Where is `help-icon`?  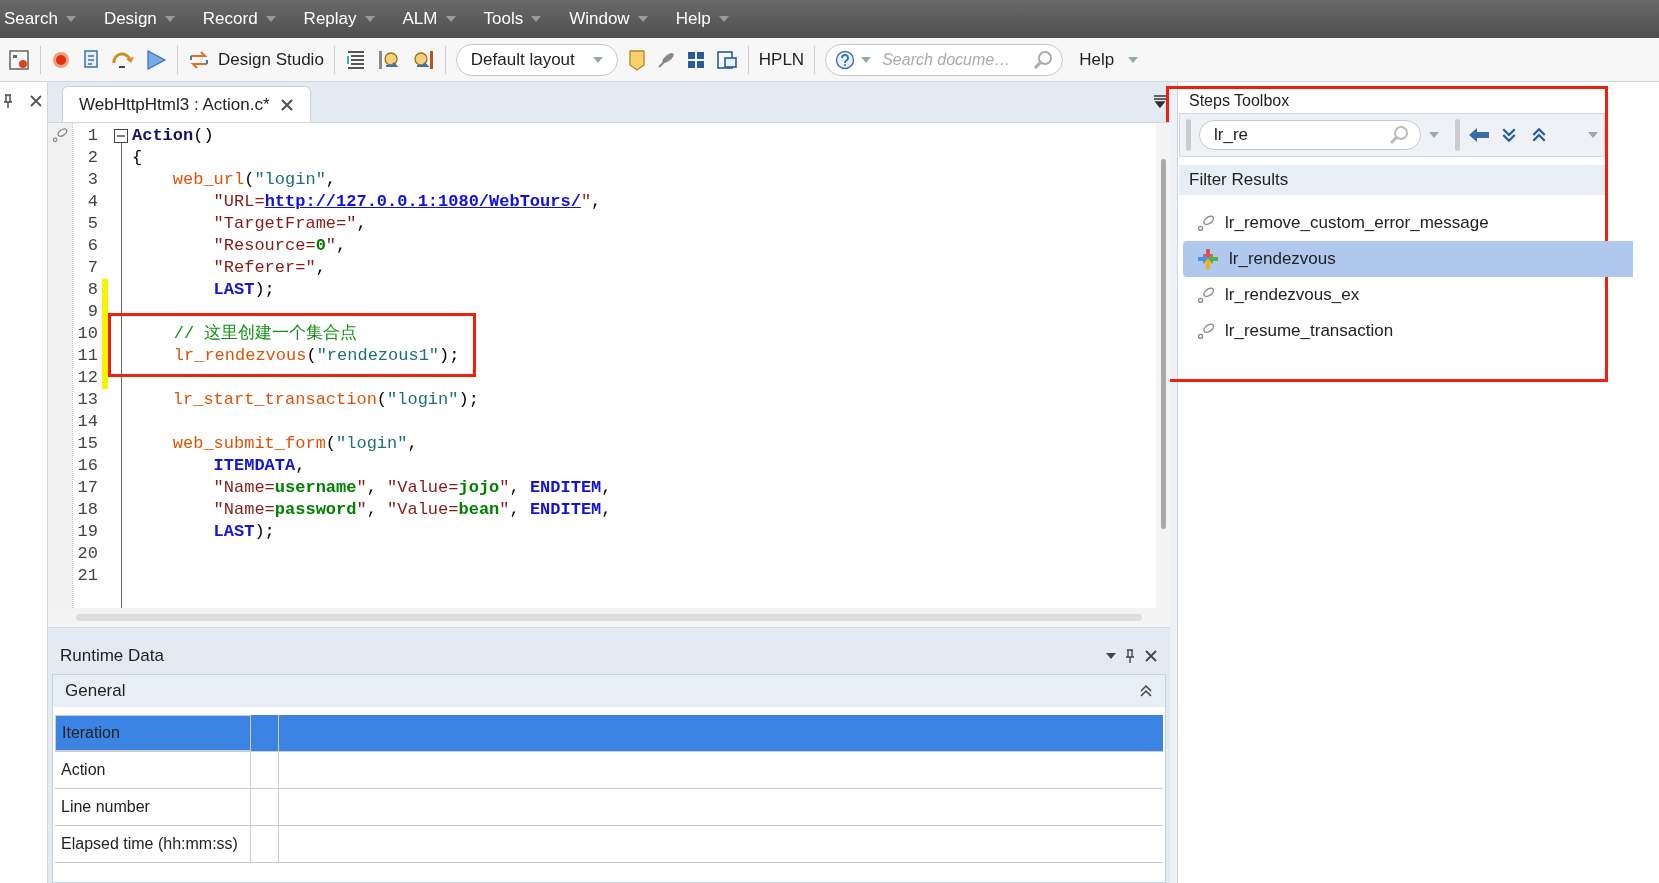 help-icon is located at coordinates (845, 59).